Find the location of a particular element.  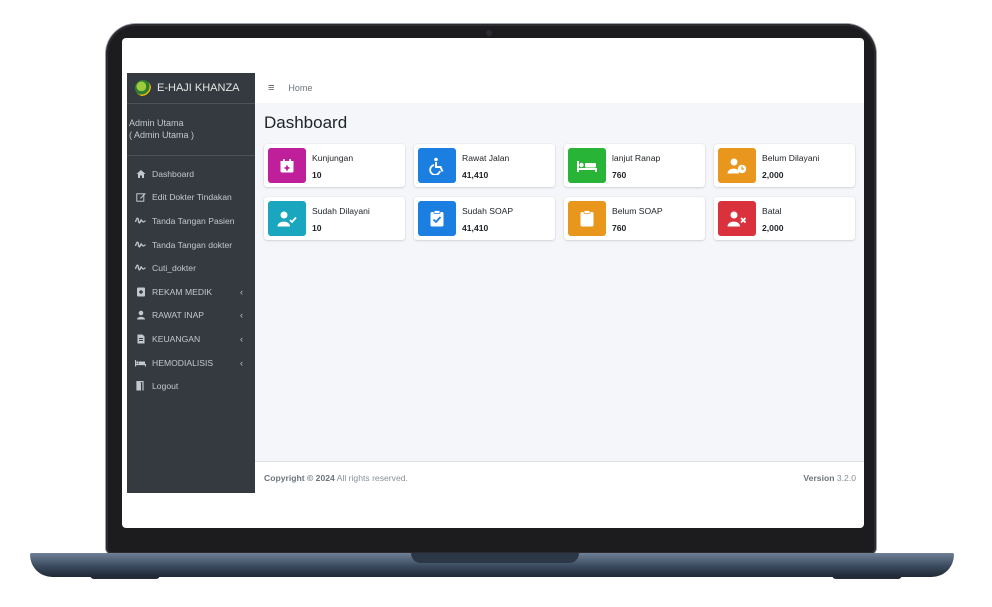

sidebar-item-dashboard: Dashboard is located at coordinates (191, 174).